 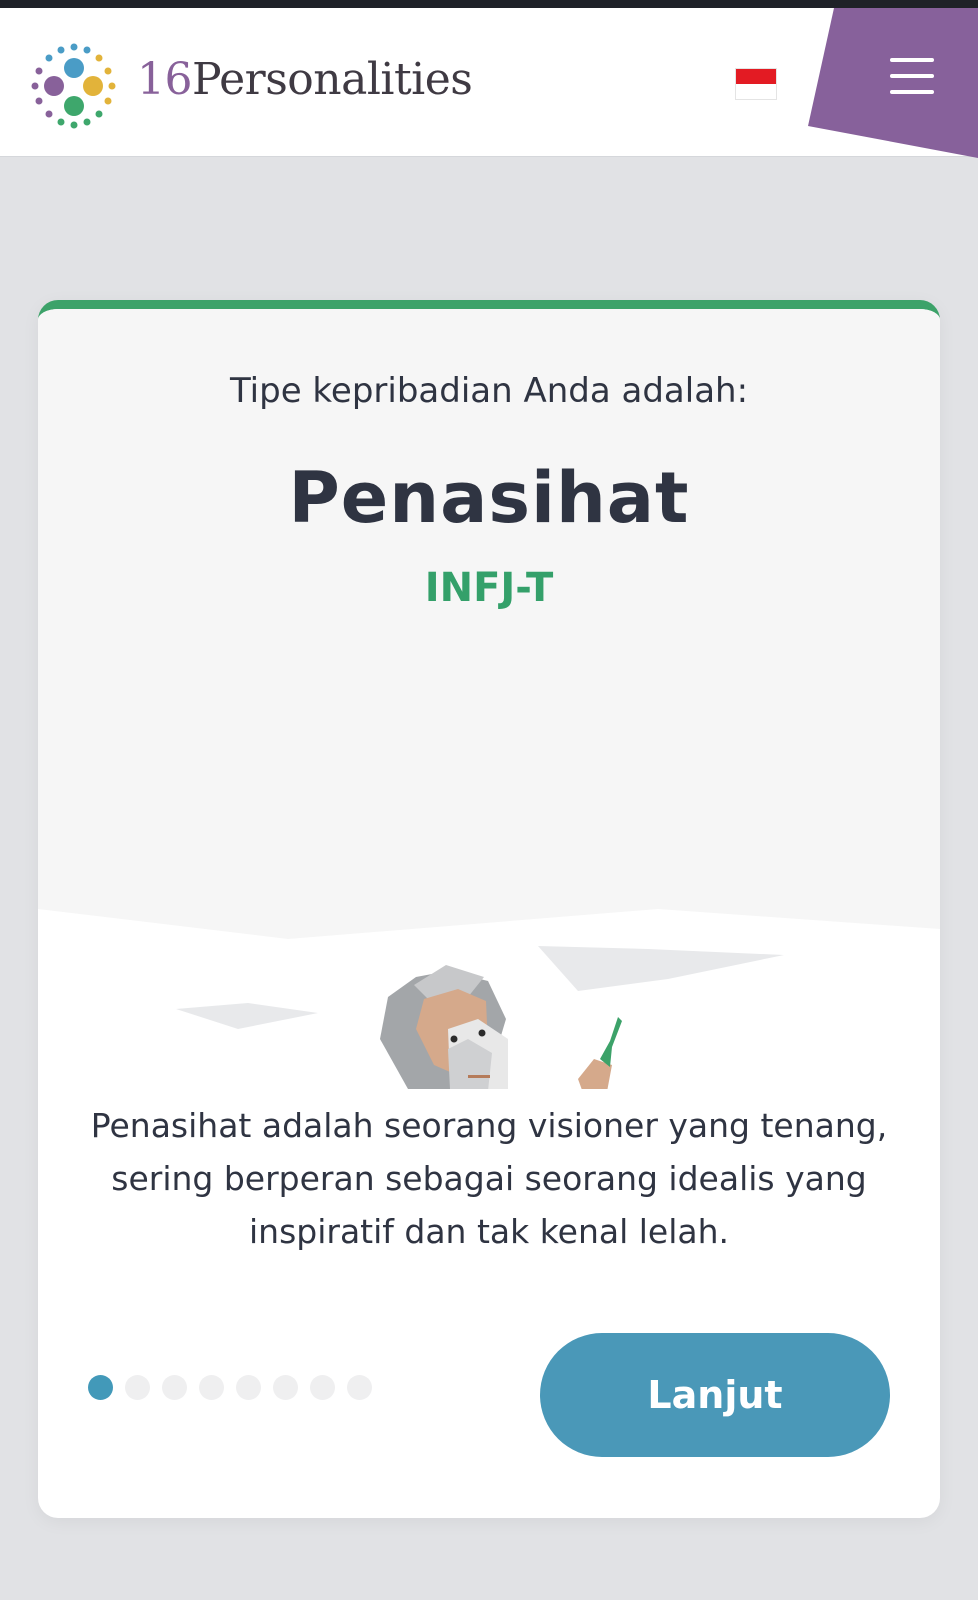 I want to click on indonesia-flag-icon, so click(x=756, y=84).